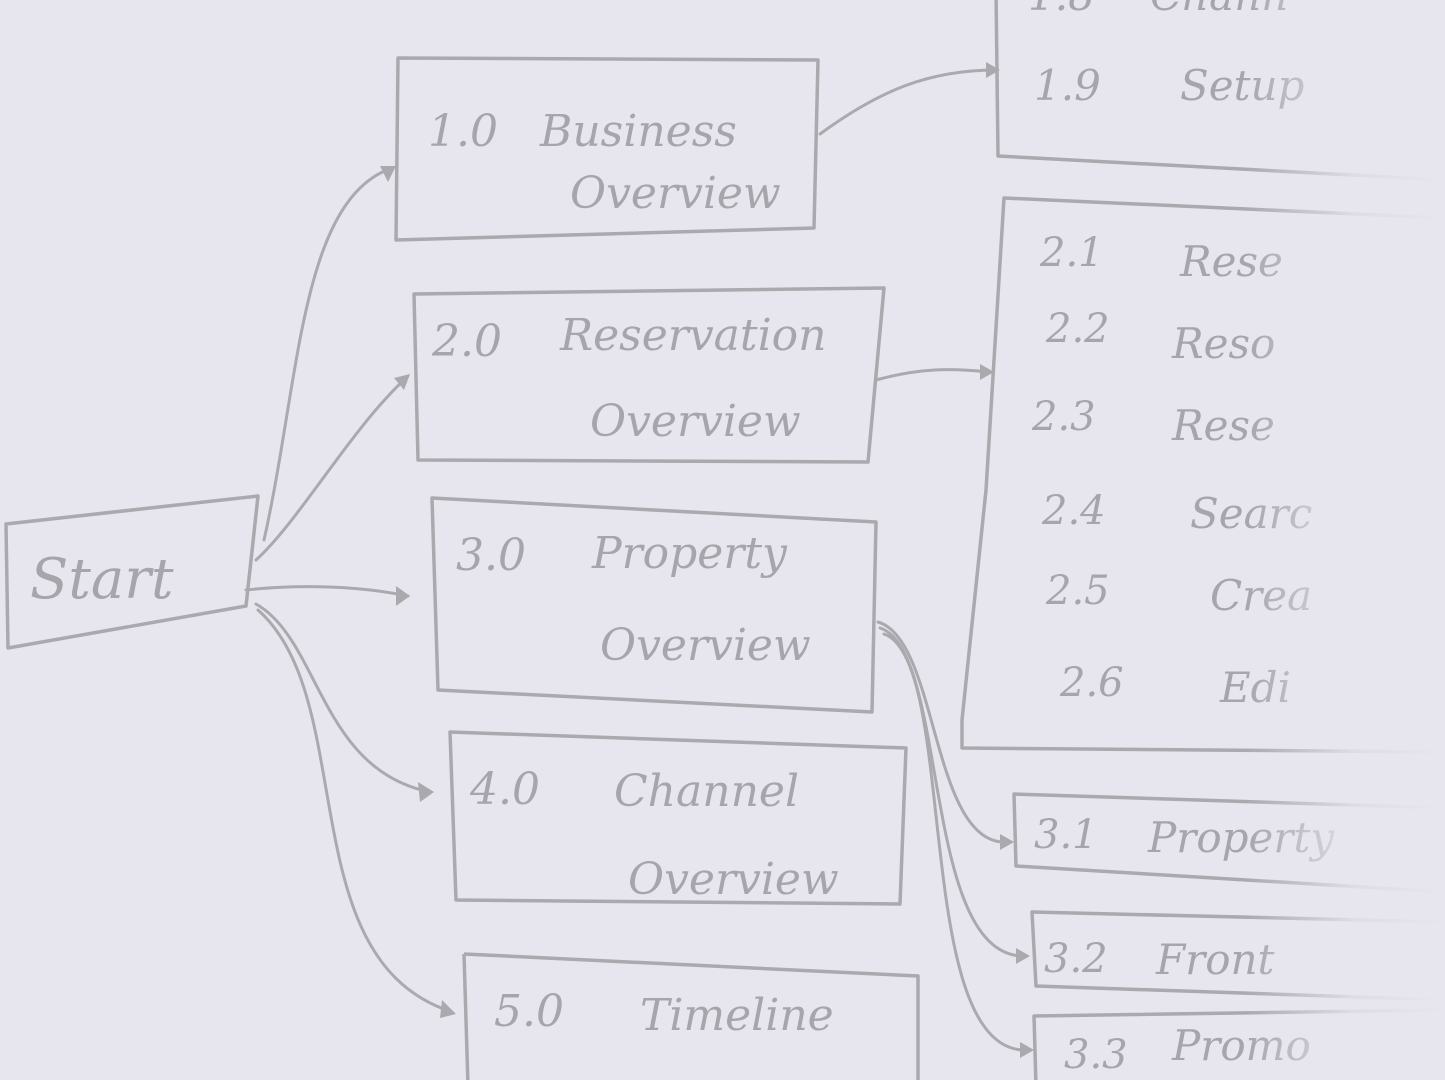 The width and height of the screenshot is (1445, 1080). Describe the element at coordinates (1061, 10) in the screenshot. I see `group1-item-1-number: 1.8` at that location.